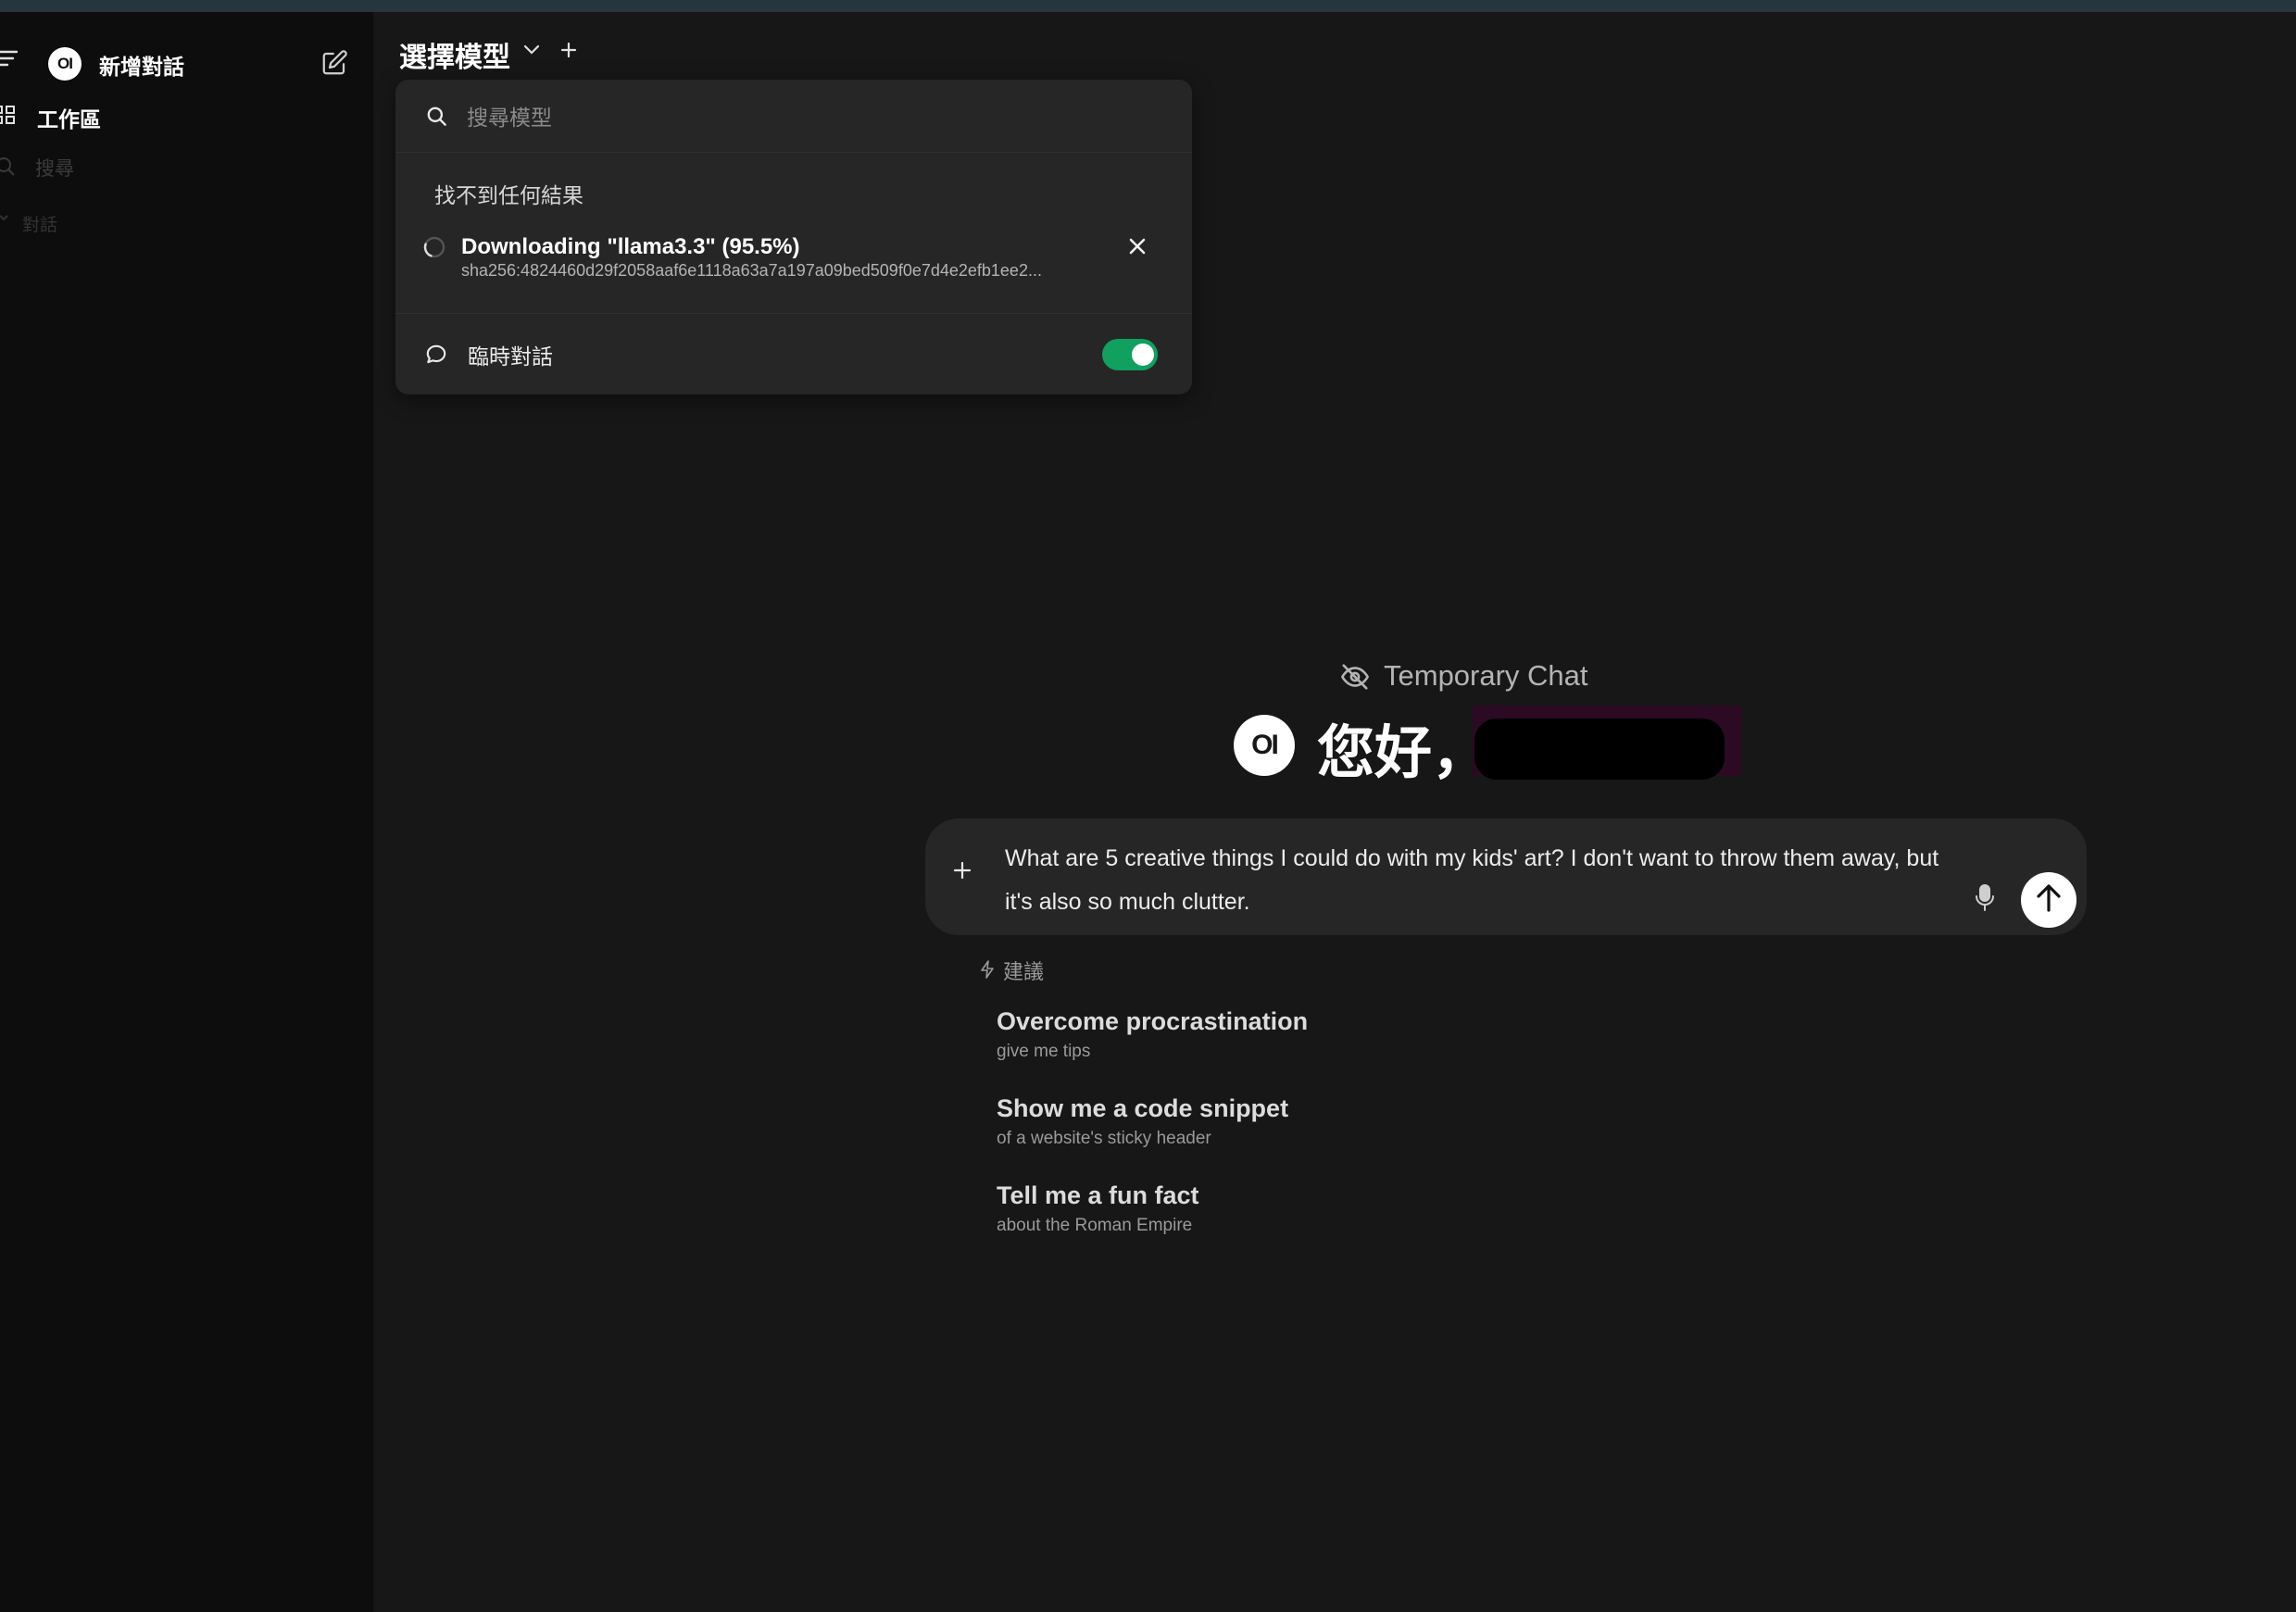  What do you see at coordinates (987, 971) in the screenshot?
I see `bolt-icon` at bounding box center [987, 971].